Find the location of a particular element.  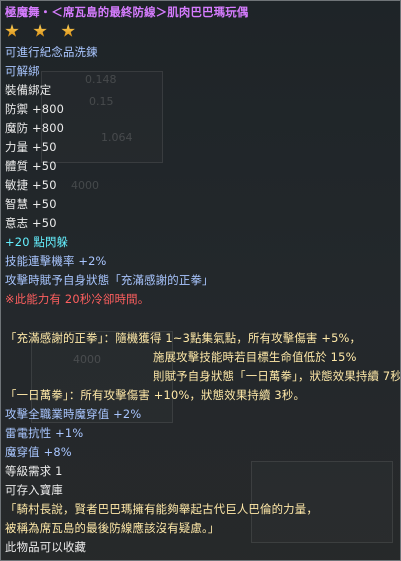

buff-description-2: 施展攻擊技能時若目標生命值低於 15% is located at coordinates (255, 357).